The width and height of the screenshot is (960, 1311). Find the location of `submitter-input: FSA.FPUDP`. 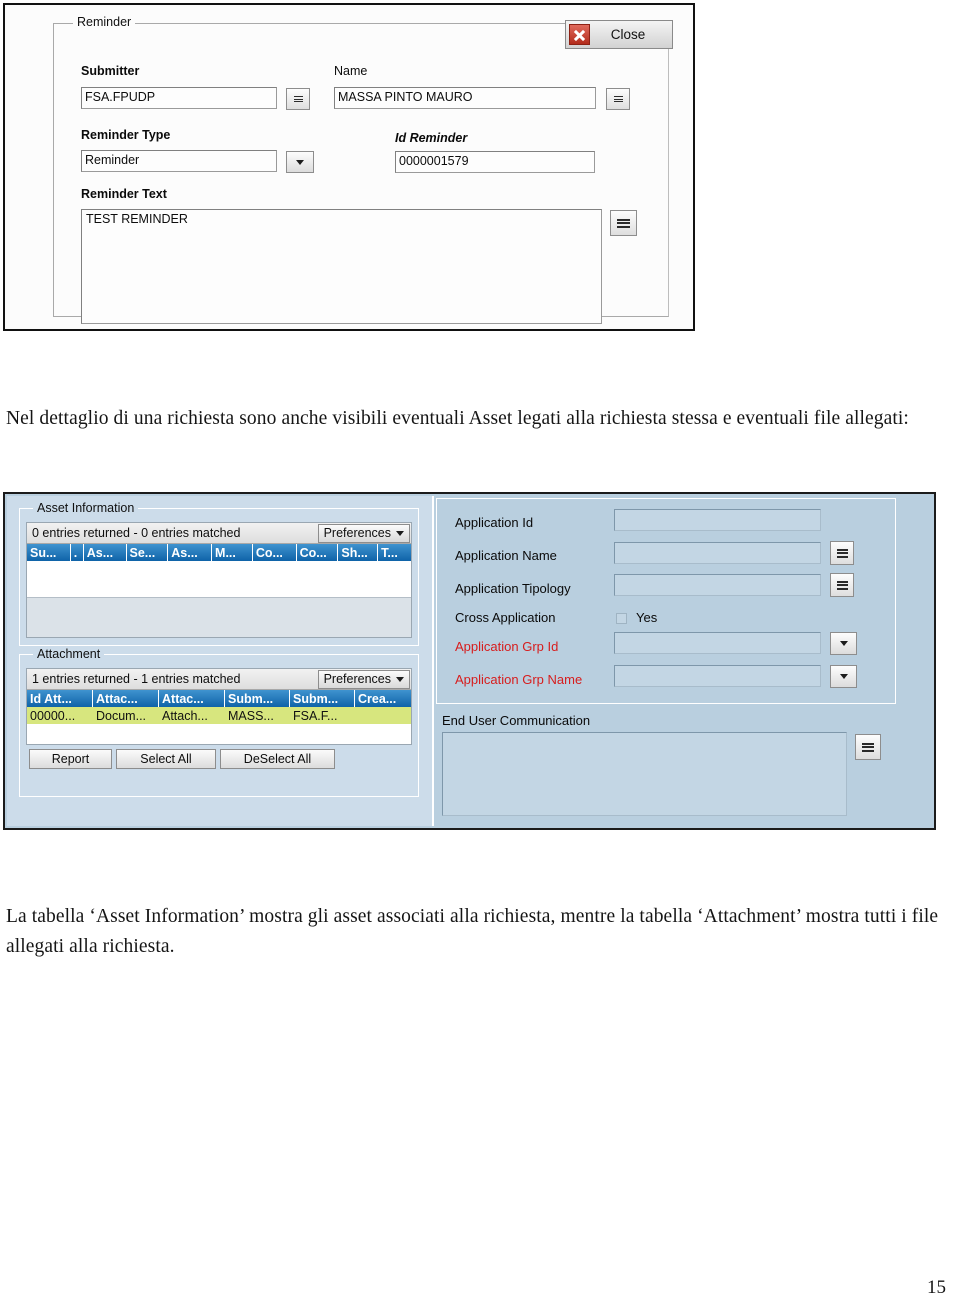

submitter-input: FSA.FPUDP is located at coordinates (179, 98).